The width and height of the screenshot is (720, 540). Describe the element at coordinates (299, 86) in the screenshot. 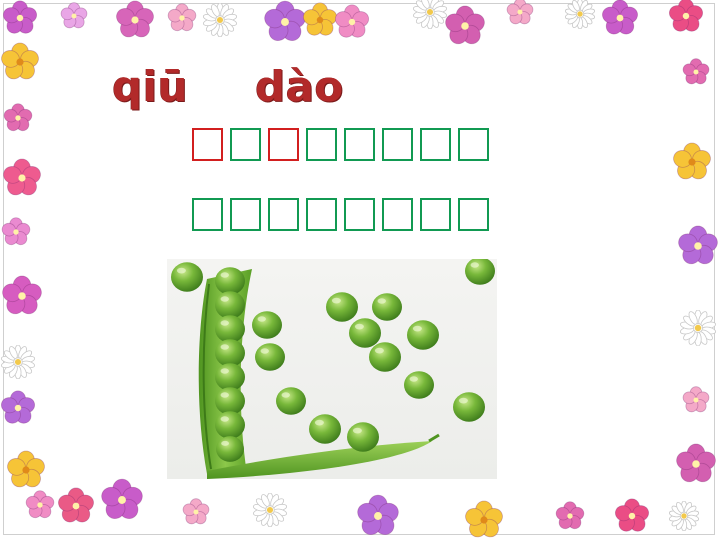

I see `pinyin-syllable-dao: dào` at that location.